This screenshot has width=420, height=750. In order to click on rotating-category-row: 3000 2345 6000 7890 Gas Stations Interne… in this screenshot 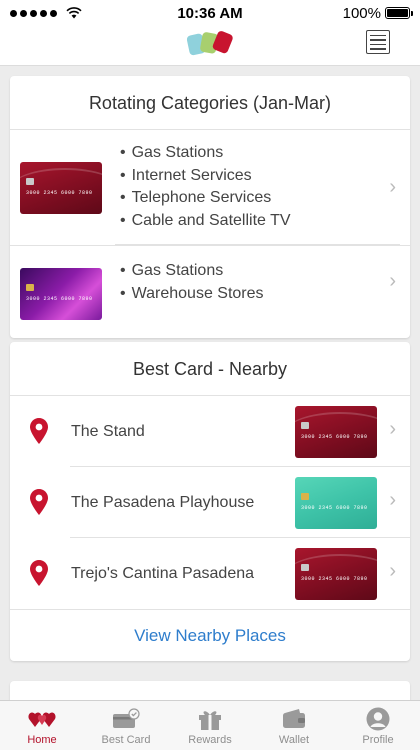, I will do `click(210, 188)`.